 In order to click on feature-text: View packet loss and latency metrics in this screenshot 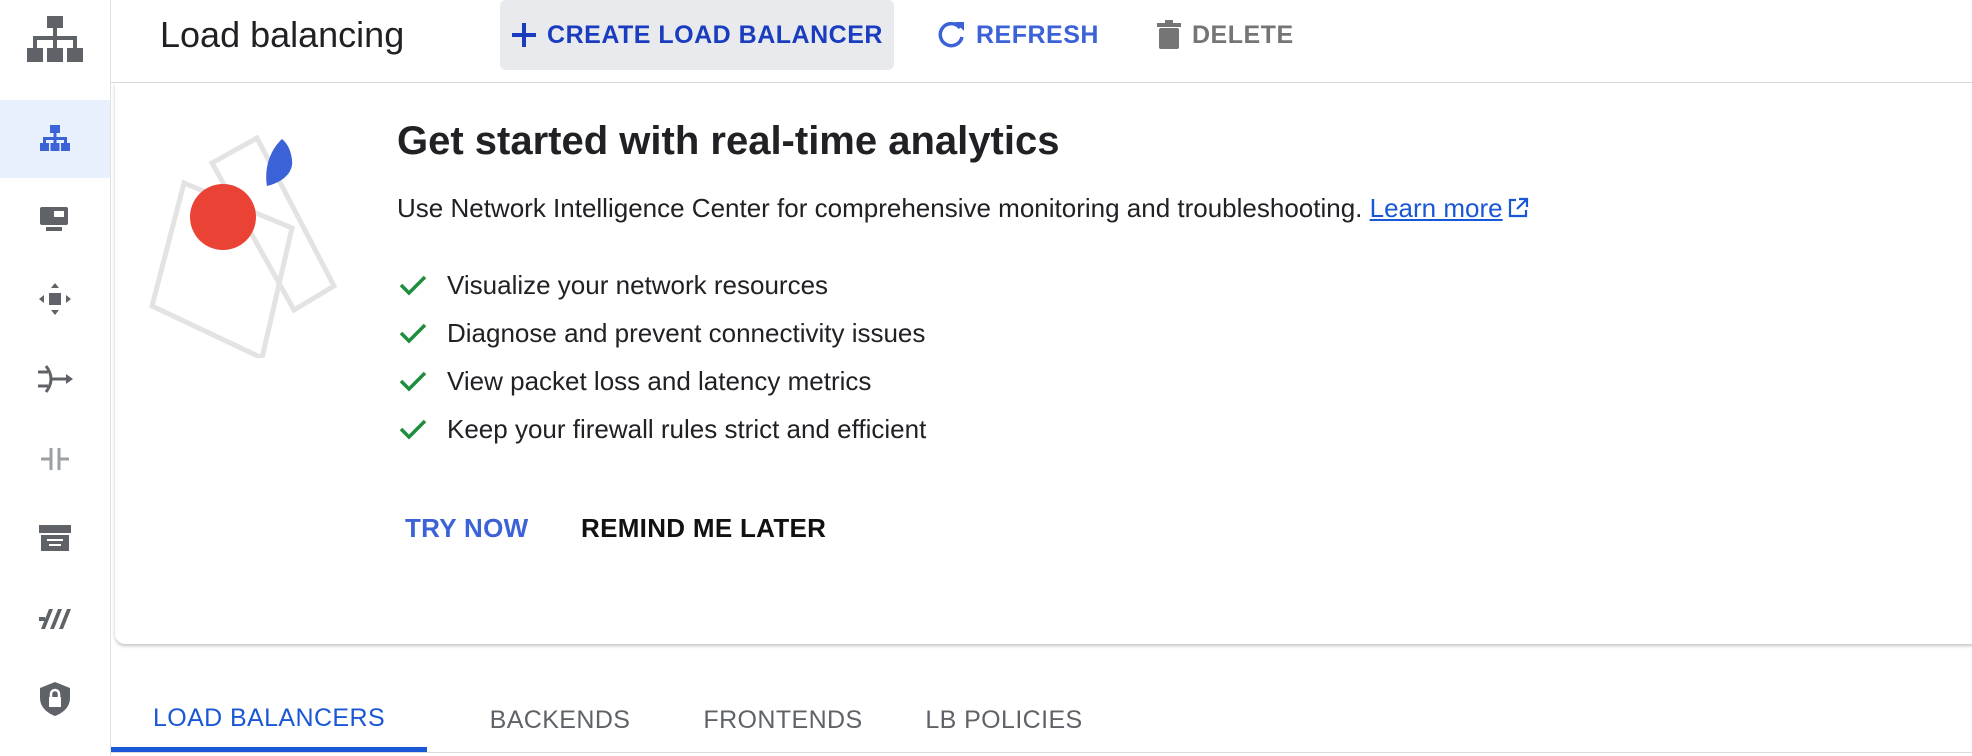, I will do `click(659, 380)`.